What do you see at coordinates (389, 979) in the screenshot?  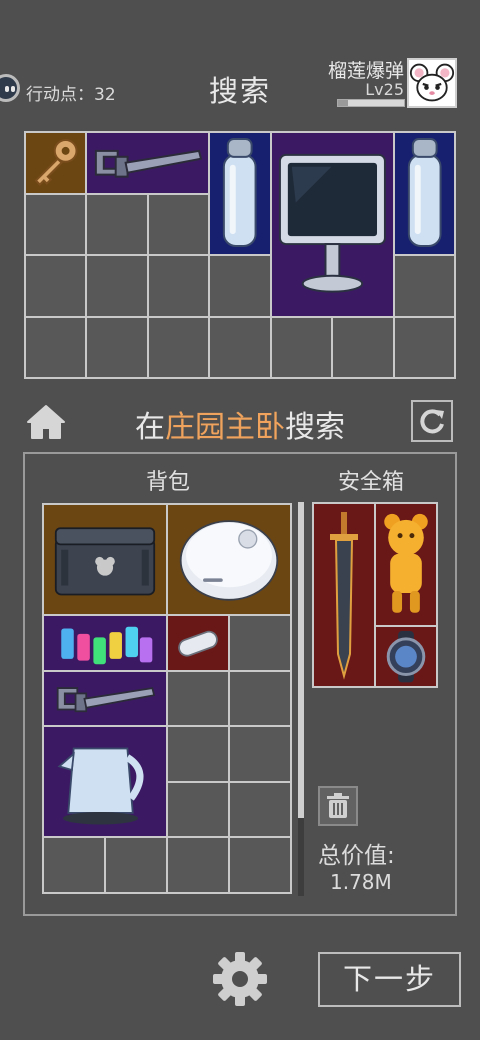 I see `next-step-button: 下一步` at bounding box center [389, 979].